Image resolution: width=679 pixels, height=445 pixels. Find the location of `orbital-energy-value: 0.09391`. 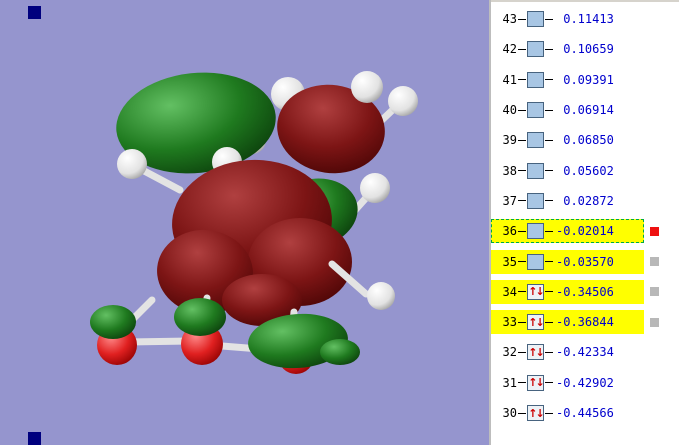

orbital-energy-value: 0.09391 is located at coordinates (585, 79).